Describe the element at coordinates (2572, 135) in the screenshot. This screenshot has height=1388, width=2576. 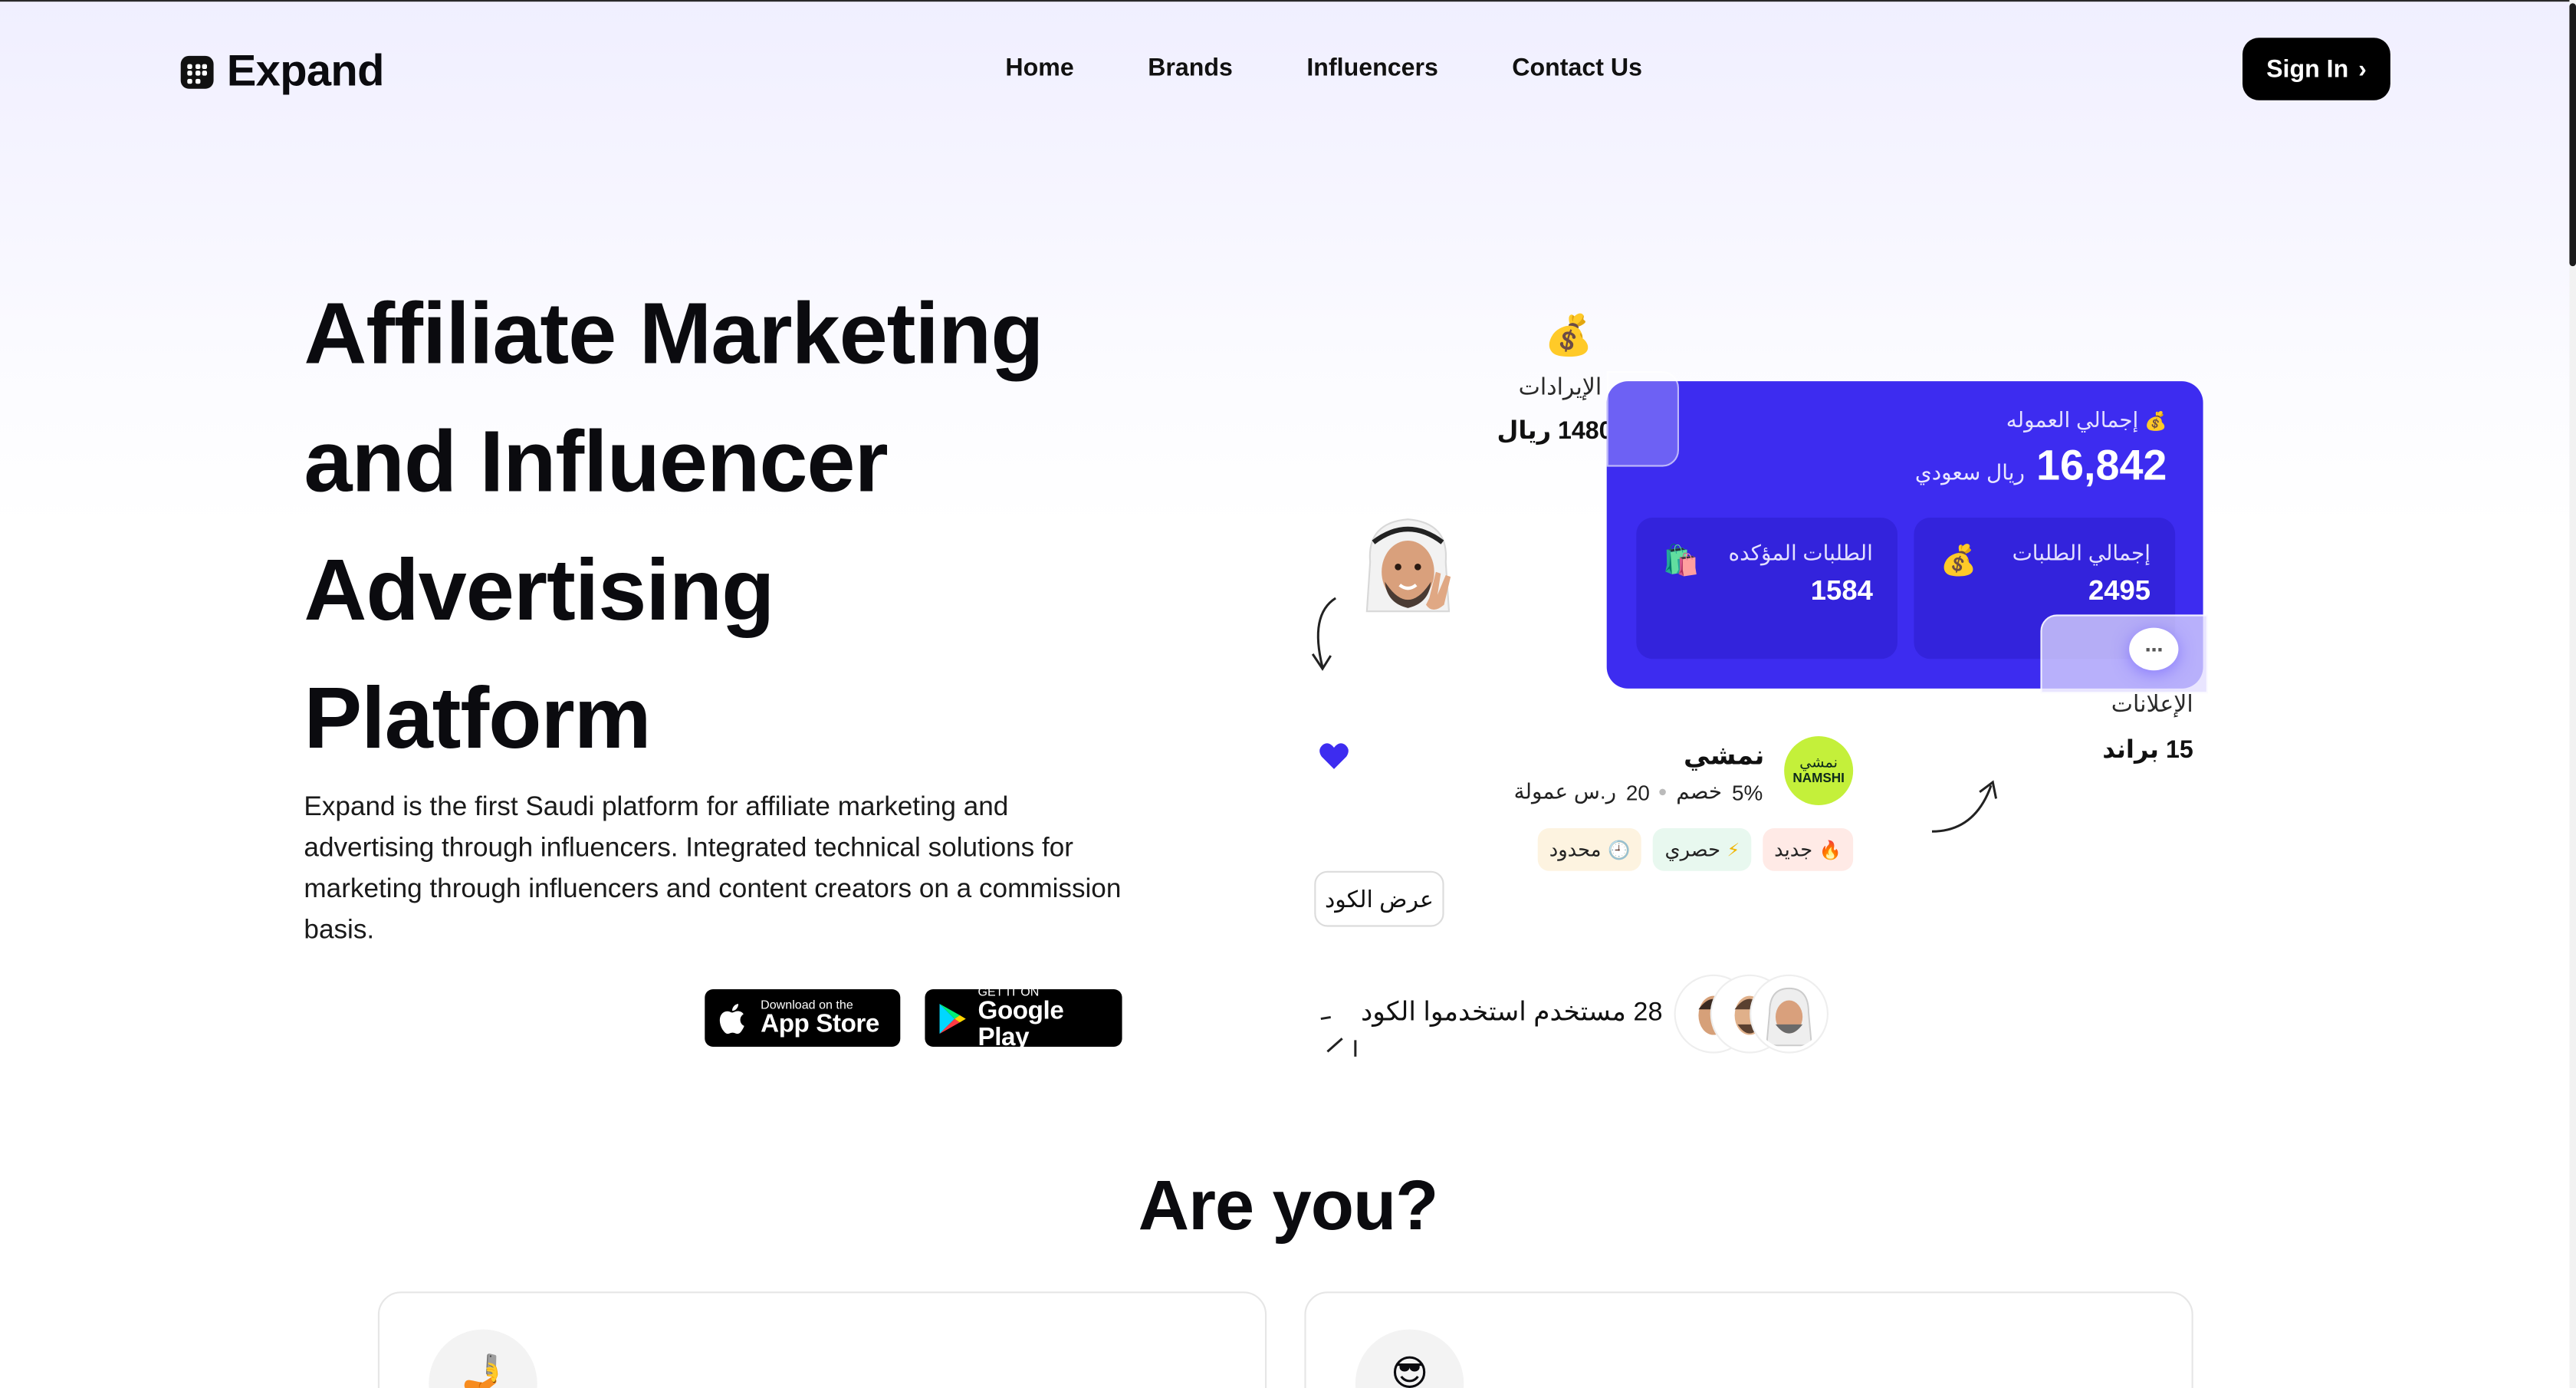
I see `scrollbar-thumb` at that location.